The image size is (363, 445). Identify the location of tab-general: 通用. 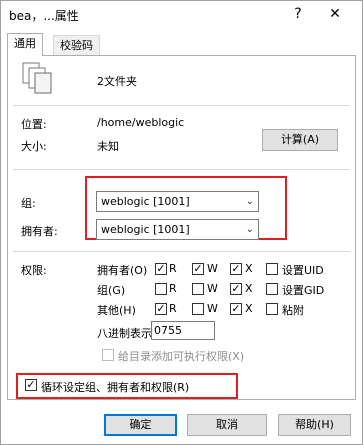
(25, 44).